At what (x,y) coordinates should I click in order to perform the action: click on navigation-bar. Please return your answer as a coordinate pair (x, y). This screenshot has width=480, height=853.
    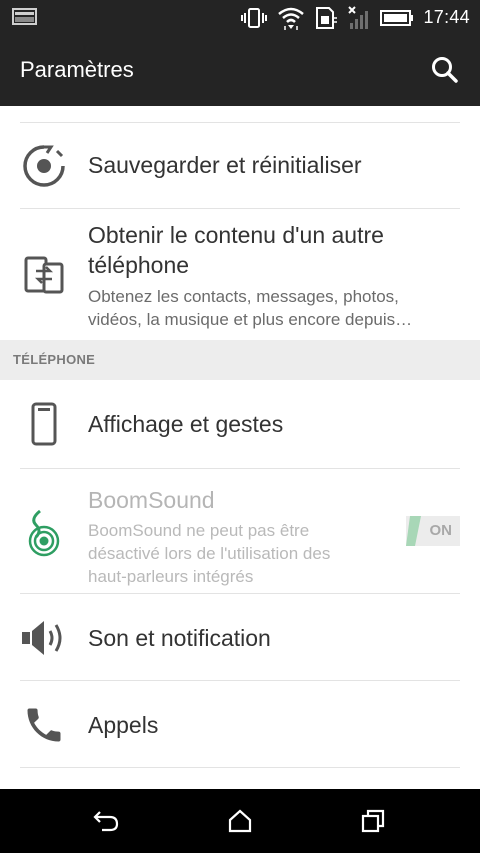
    Looking at the image, I should click on (240, 821).